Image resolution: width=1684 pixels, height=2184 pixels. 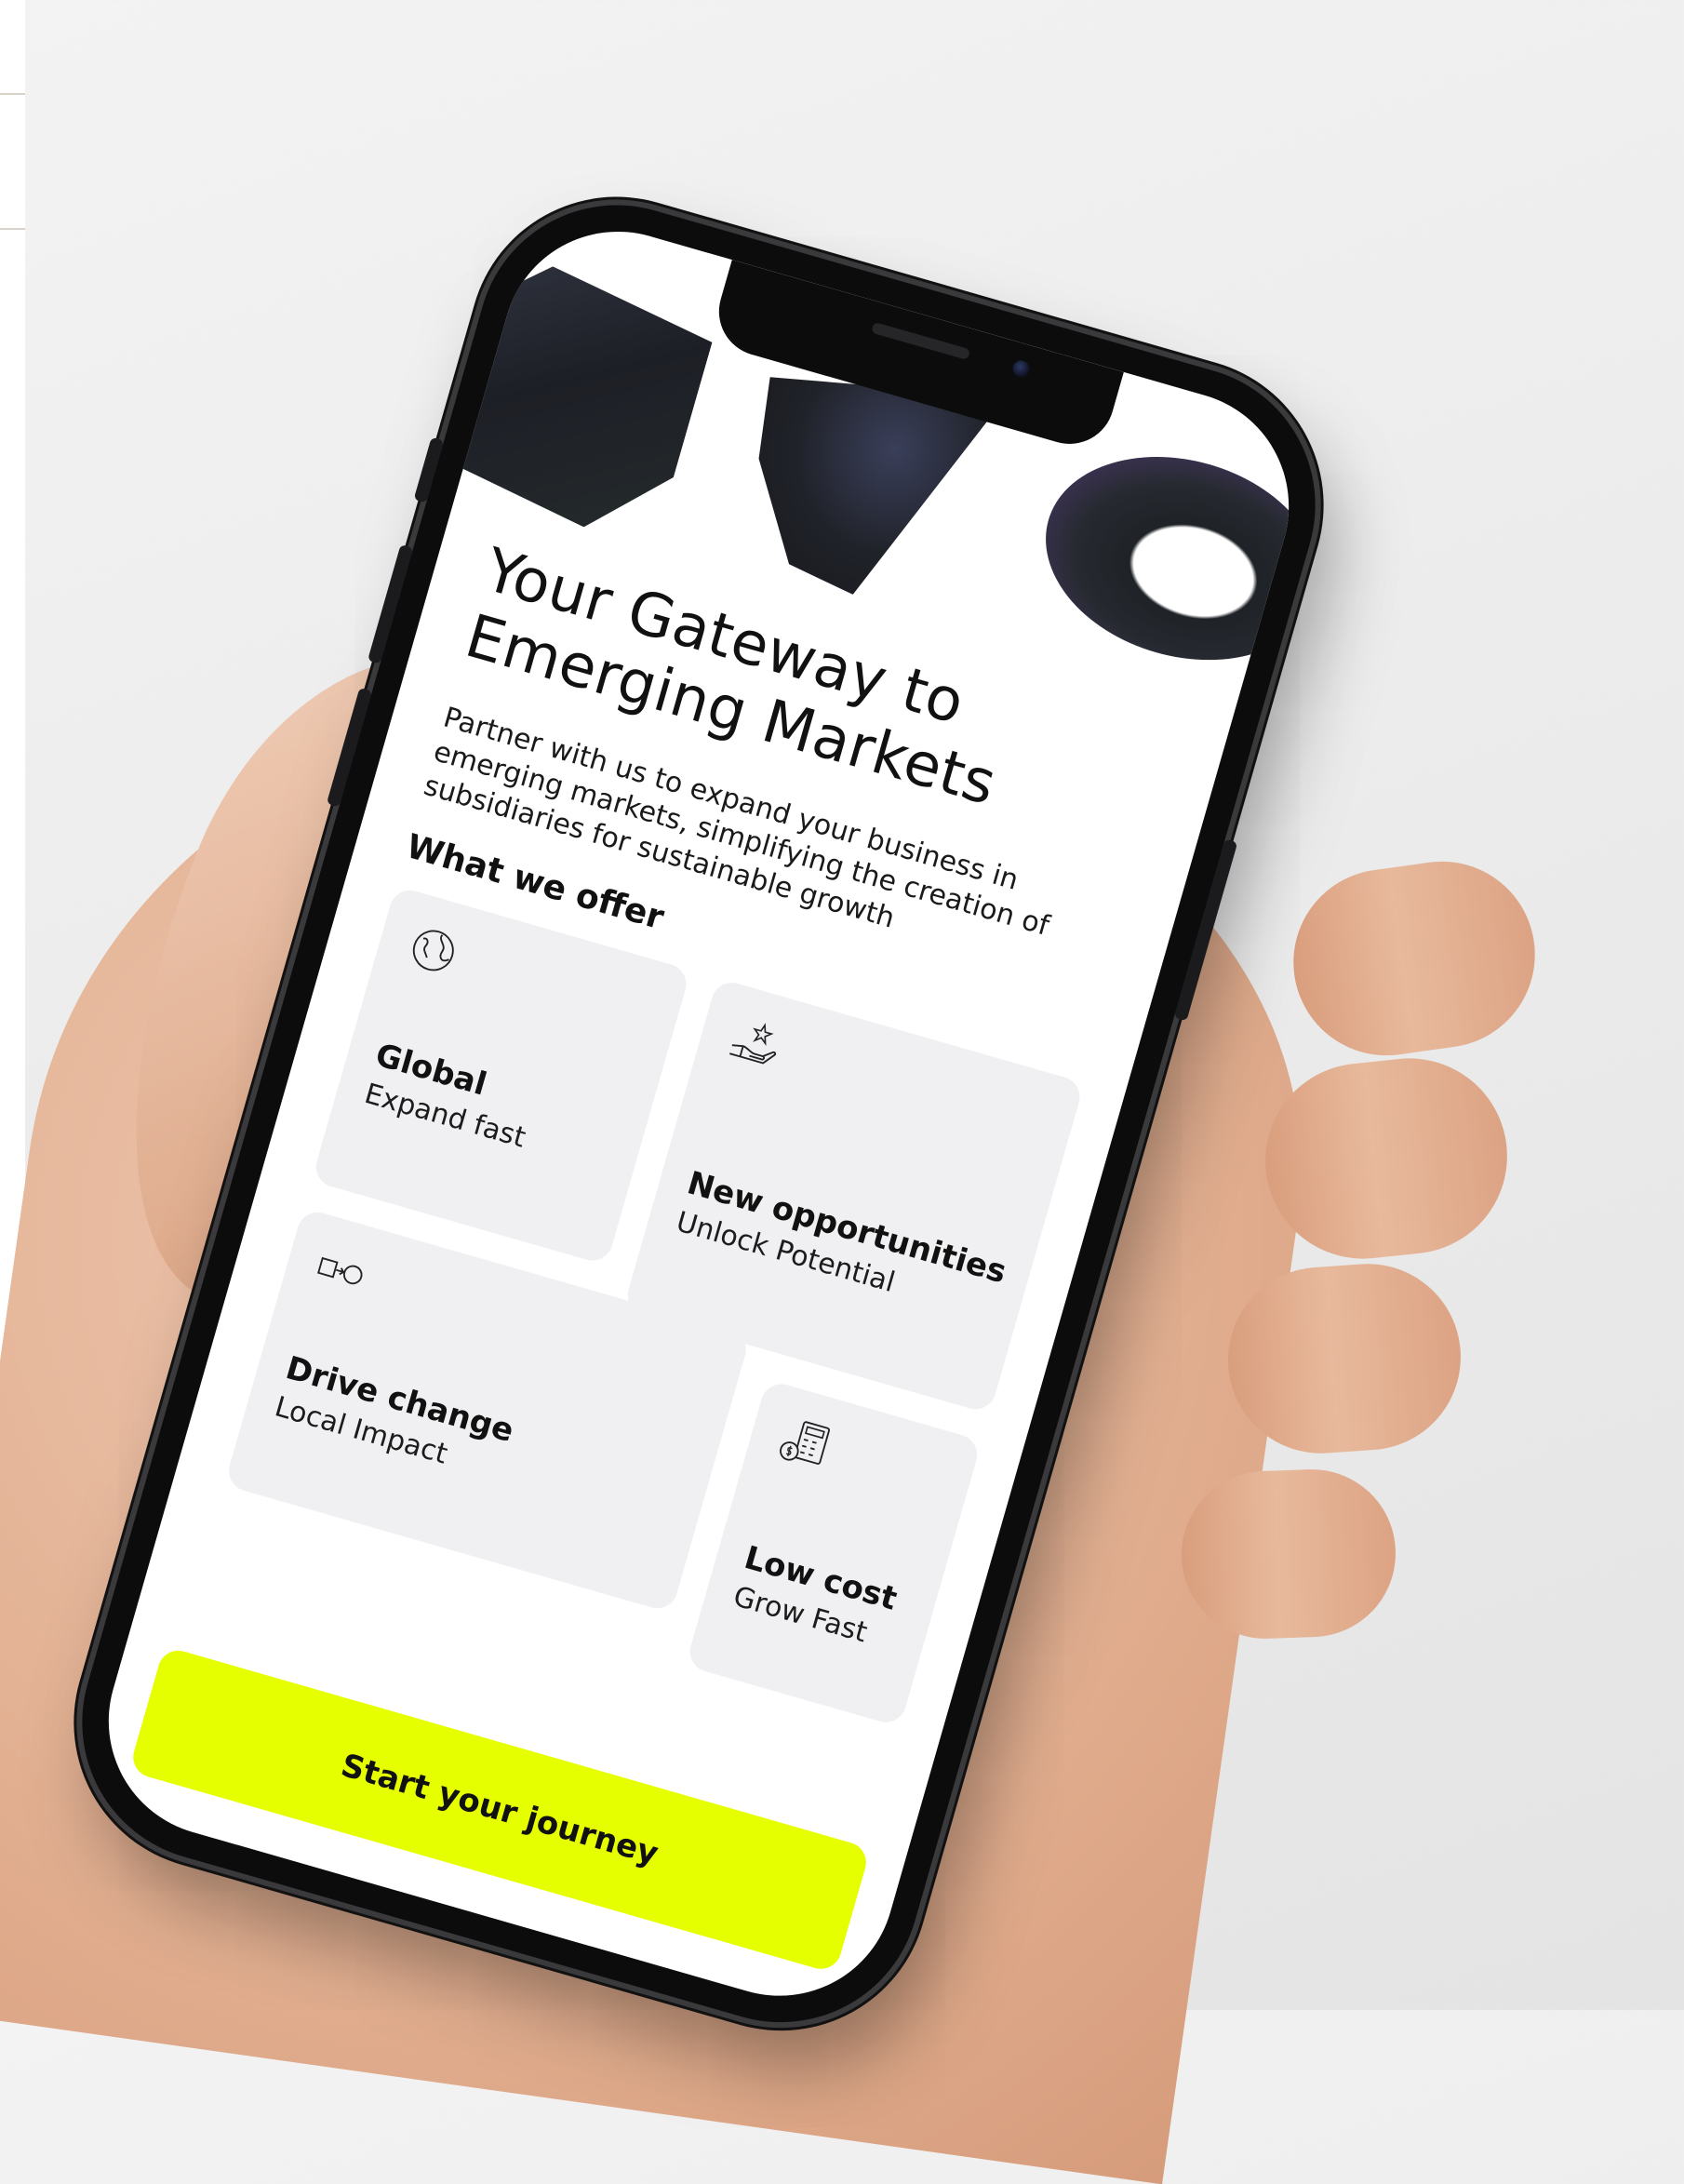 I want to click on hand-star-icon, so click(x=753, y=1044).